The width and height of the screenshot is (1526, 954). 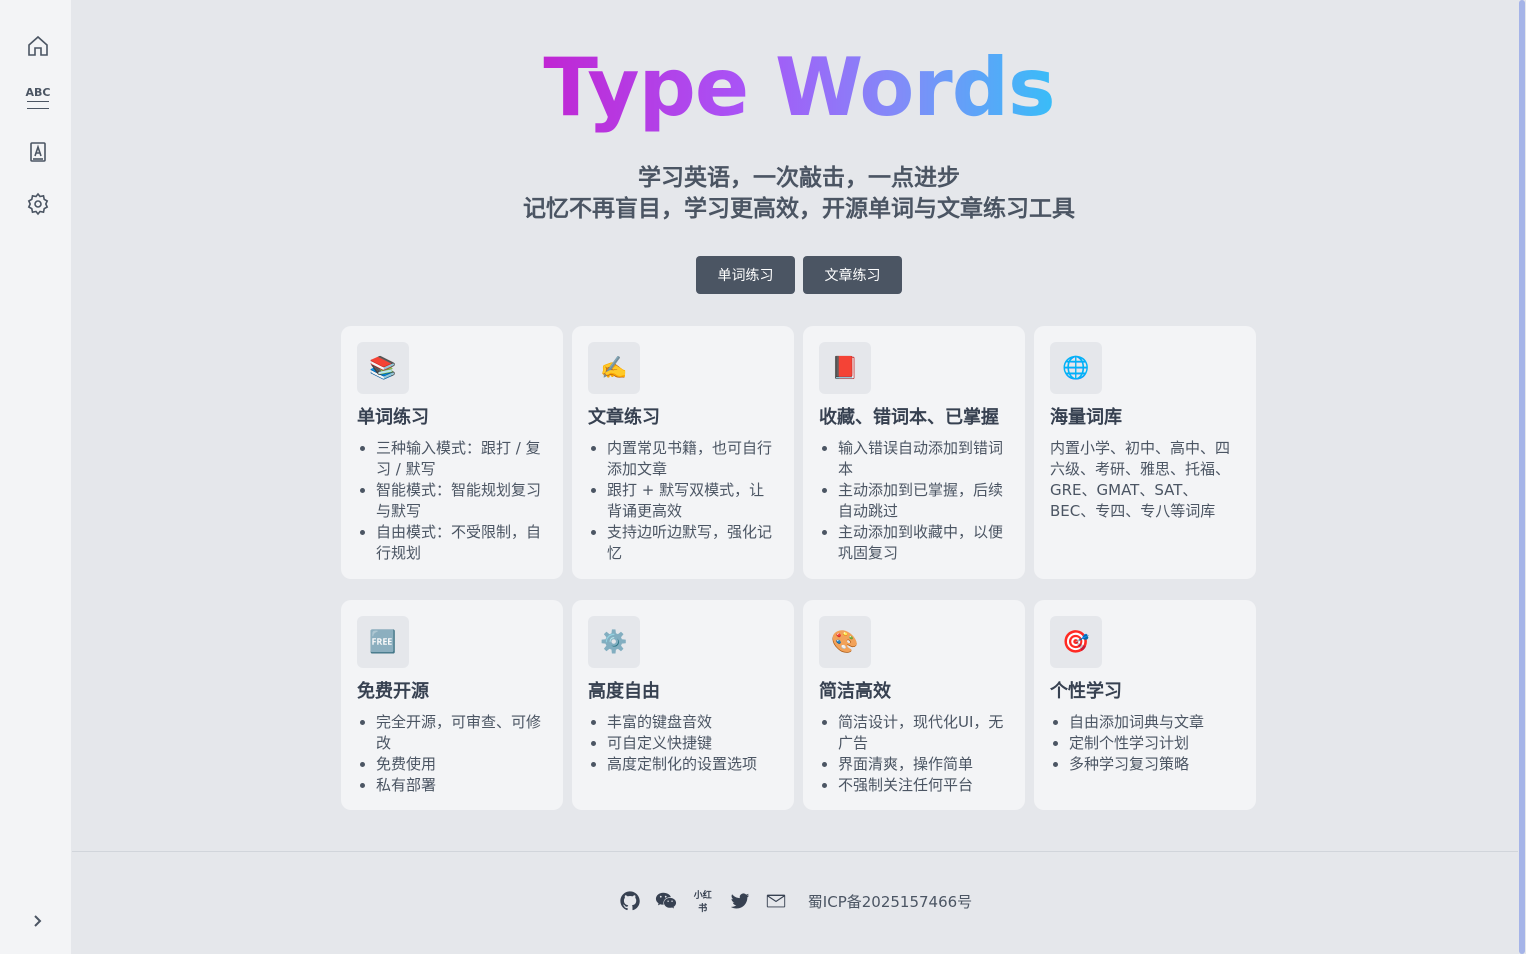 I want to click on icp-link: 蜀ICP备2025157466号, so click(x=890, y=901).